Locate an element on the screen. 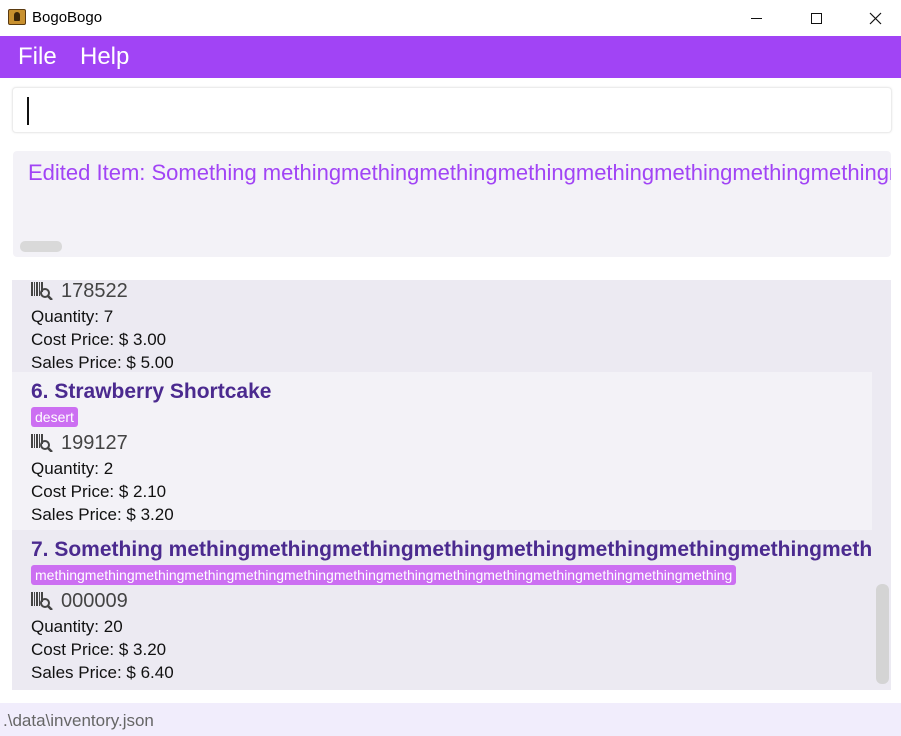 Image resolution: width=901 pixels, height=736 pixels. menu-file: File is located at coordinates (37, 57).